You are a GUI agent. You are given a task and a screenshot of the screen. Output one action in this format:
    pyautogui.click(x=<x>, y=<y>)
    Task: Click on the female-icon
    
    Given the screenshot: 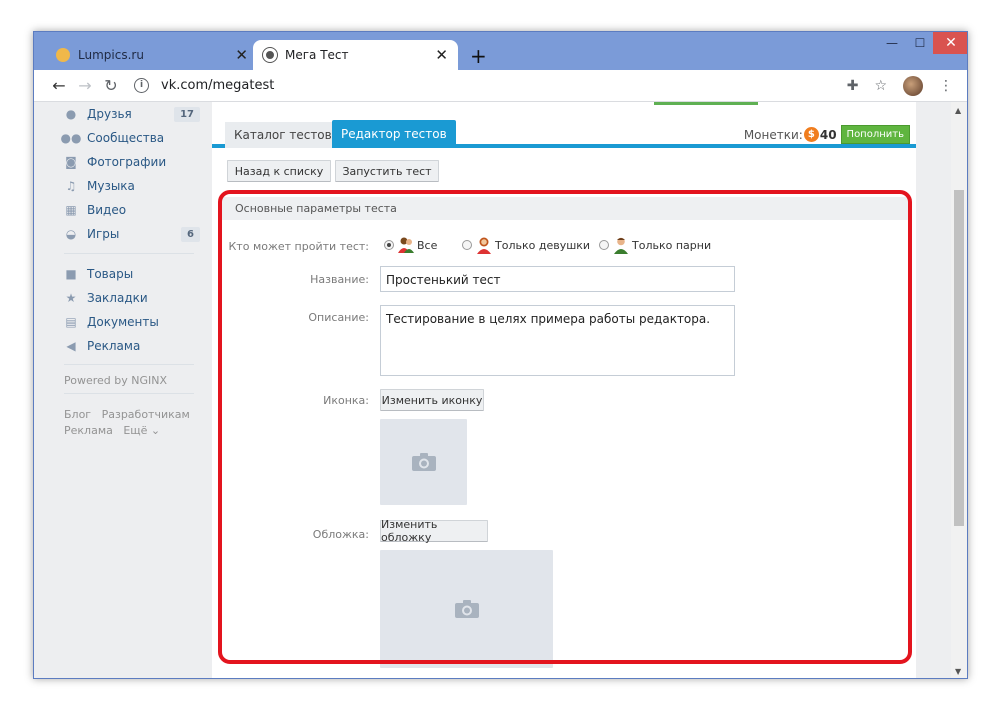 What is the action you would take?
    pyautogui.click(x=484, y=245)
    